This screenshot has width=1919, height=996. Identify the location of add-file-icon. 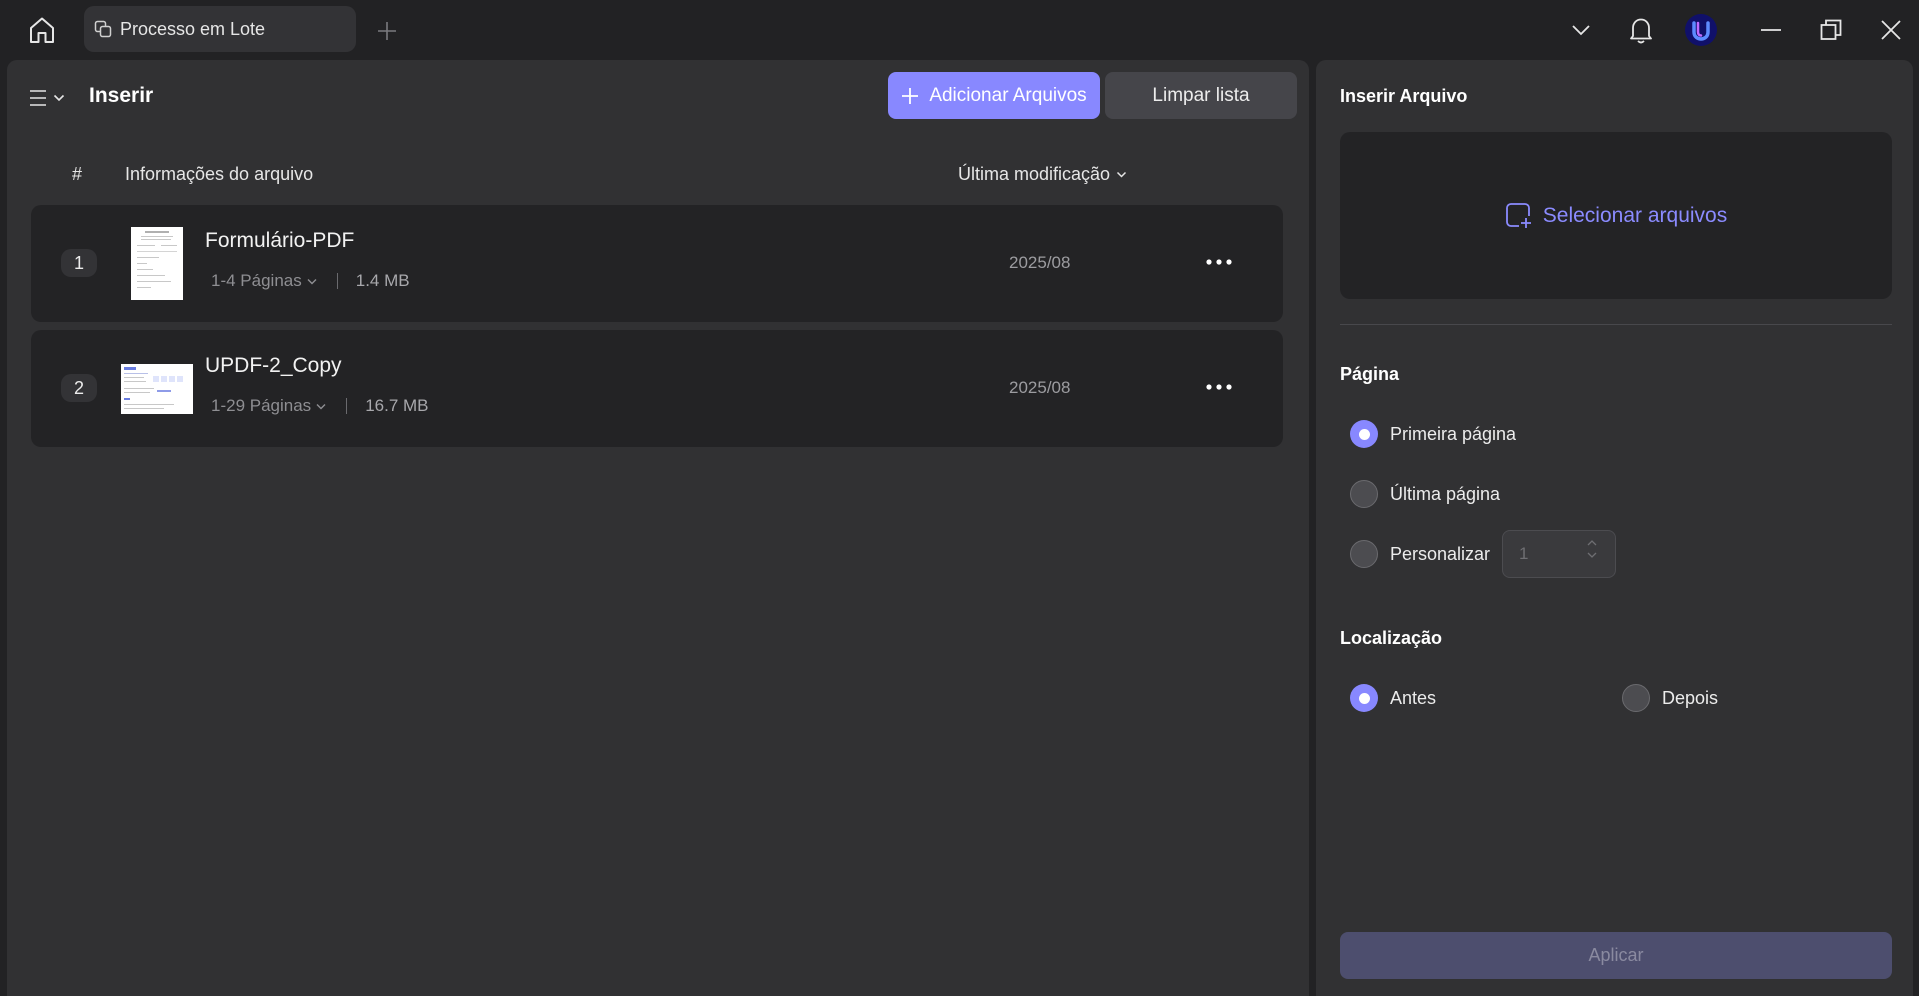
(1519, 216).